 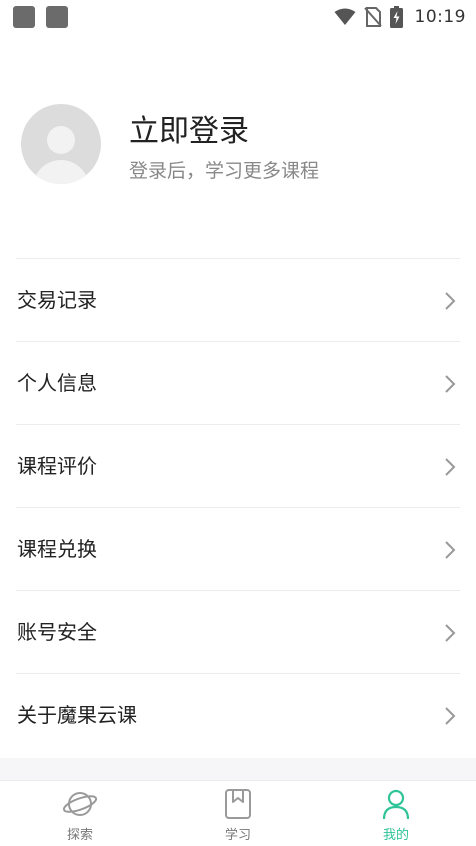 I want to click on avatar-head, so click(x=61, y=140).